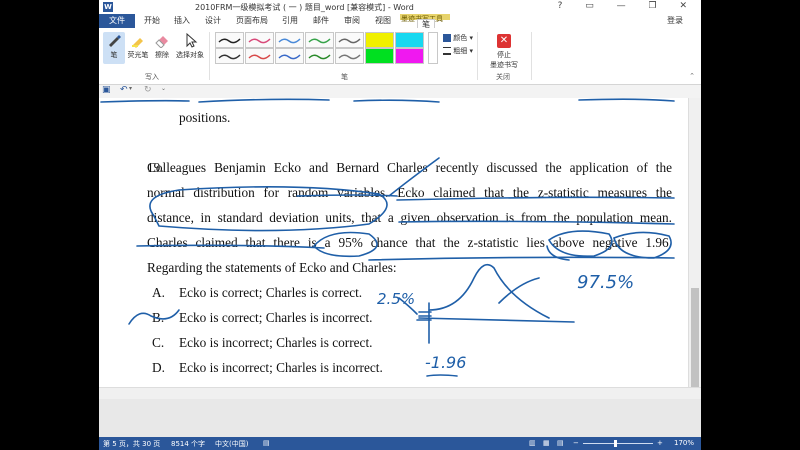  Describe the element at coordinates (489, 291) in the screenshot. I see `ink-bell-curve` at that location.